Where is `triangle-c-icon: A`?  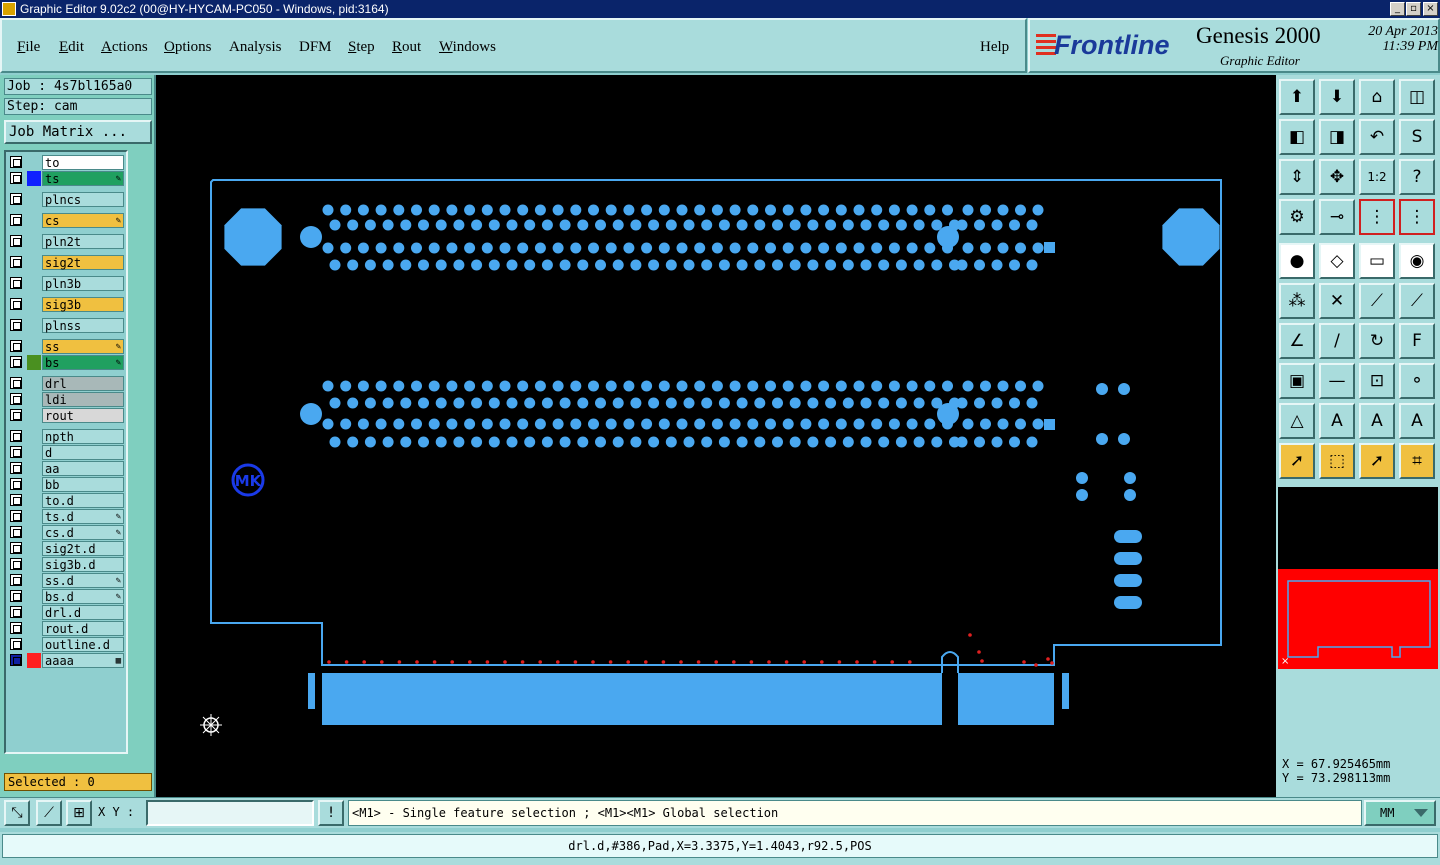 triangle-c-icon: A is located at coordinates (1377, 421).